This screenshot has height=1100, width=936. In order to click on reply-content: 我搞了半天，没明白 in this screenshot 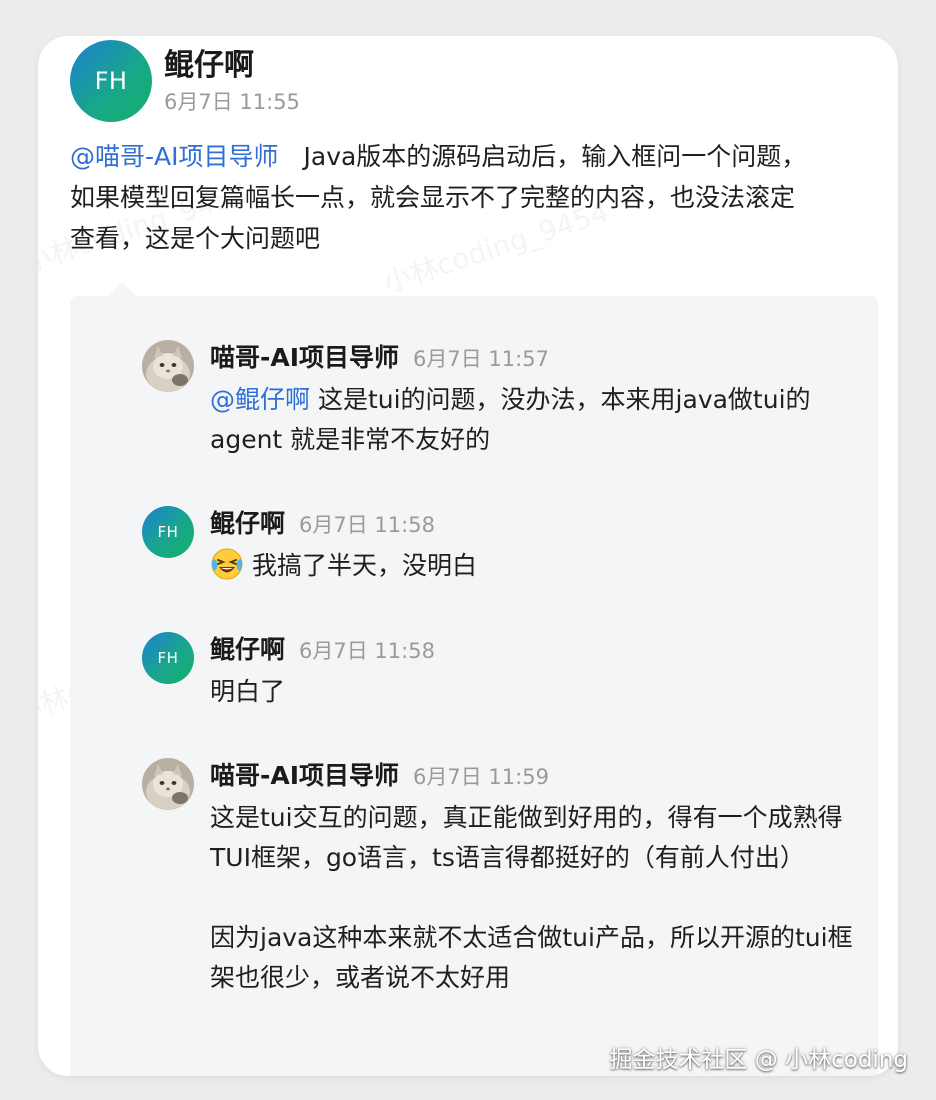, I will do `click(540, 566)`.